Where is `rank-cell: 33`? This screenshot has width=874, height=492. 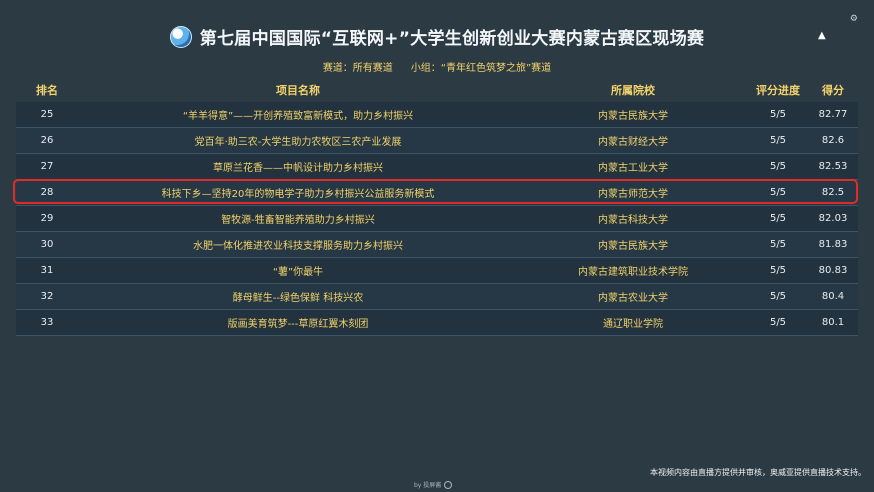
rank-cell: 33 is located at coordinates (47, 322).